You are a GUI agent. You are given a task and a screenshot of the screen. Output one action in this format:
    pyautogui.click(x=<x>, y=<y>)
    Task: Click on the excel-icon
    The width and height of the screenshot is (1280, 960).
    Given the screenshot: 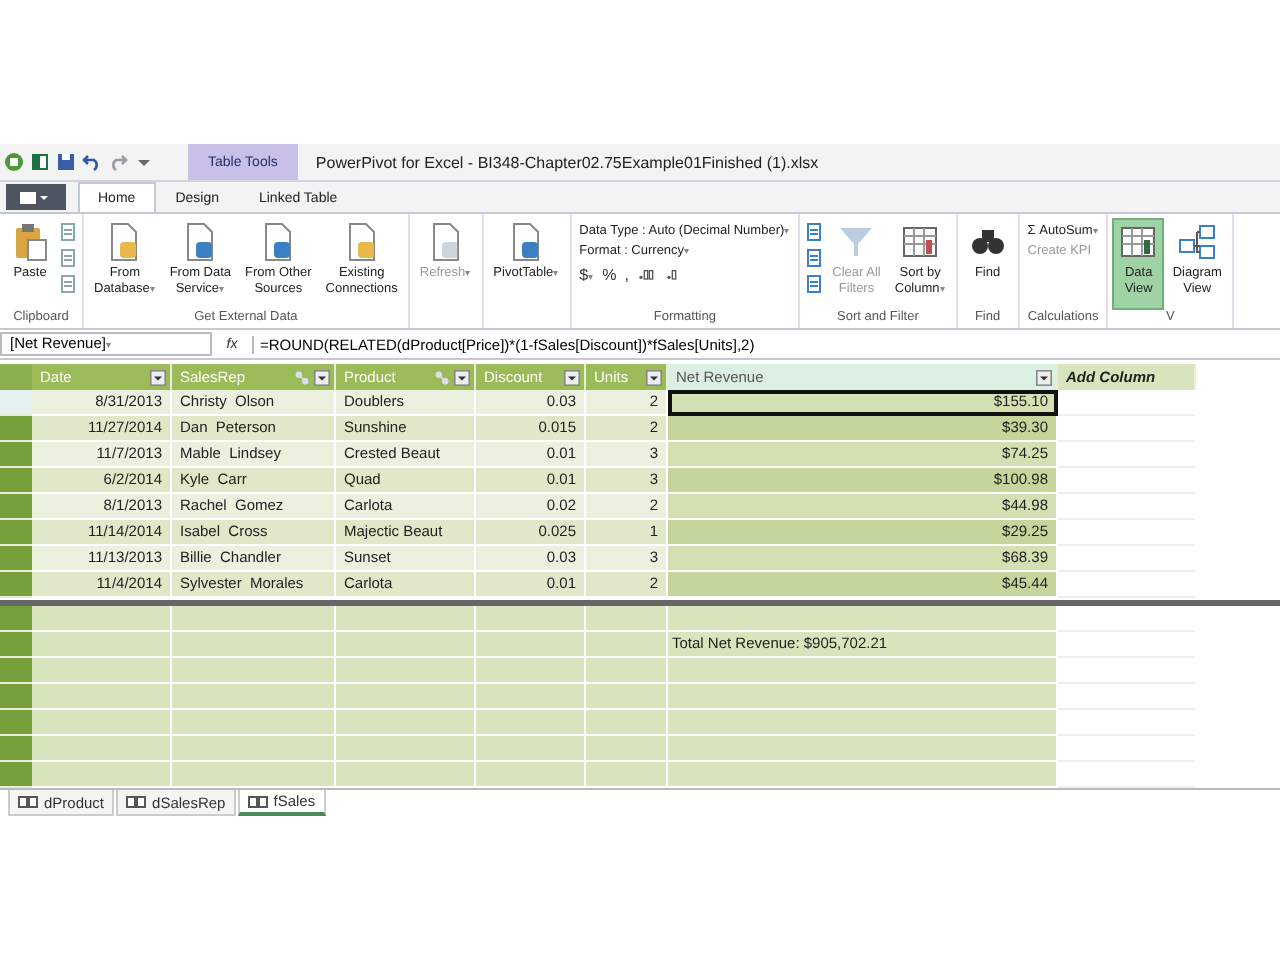 What is the action you would take?
    pyautogui.click(x=40, y=162)
    